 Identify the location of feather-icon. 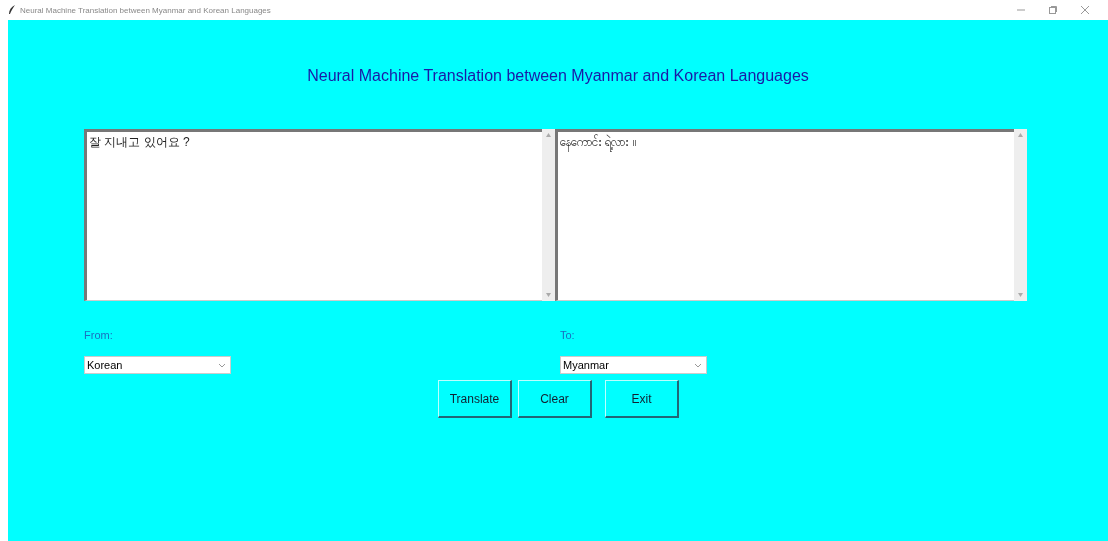
(12, 10).